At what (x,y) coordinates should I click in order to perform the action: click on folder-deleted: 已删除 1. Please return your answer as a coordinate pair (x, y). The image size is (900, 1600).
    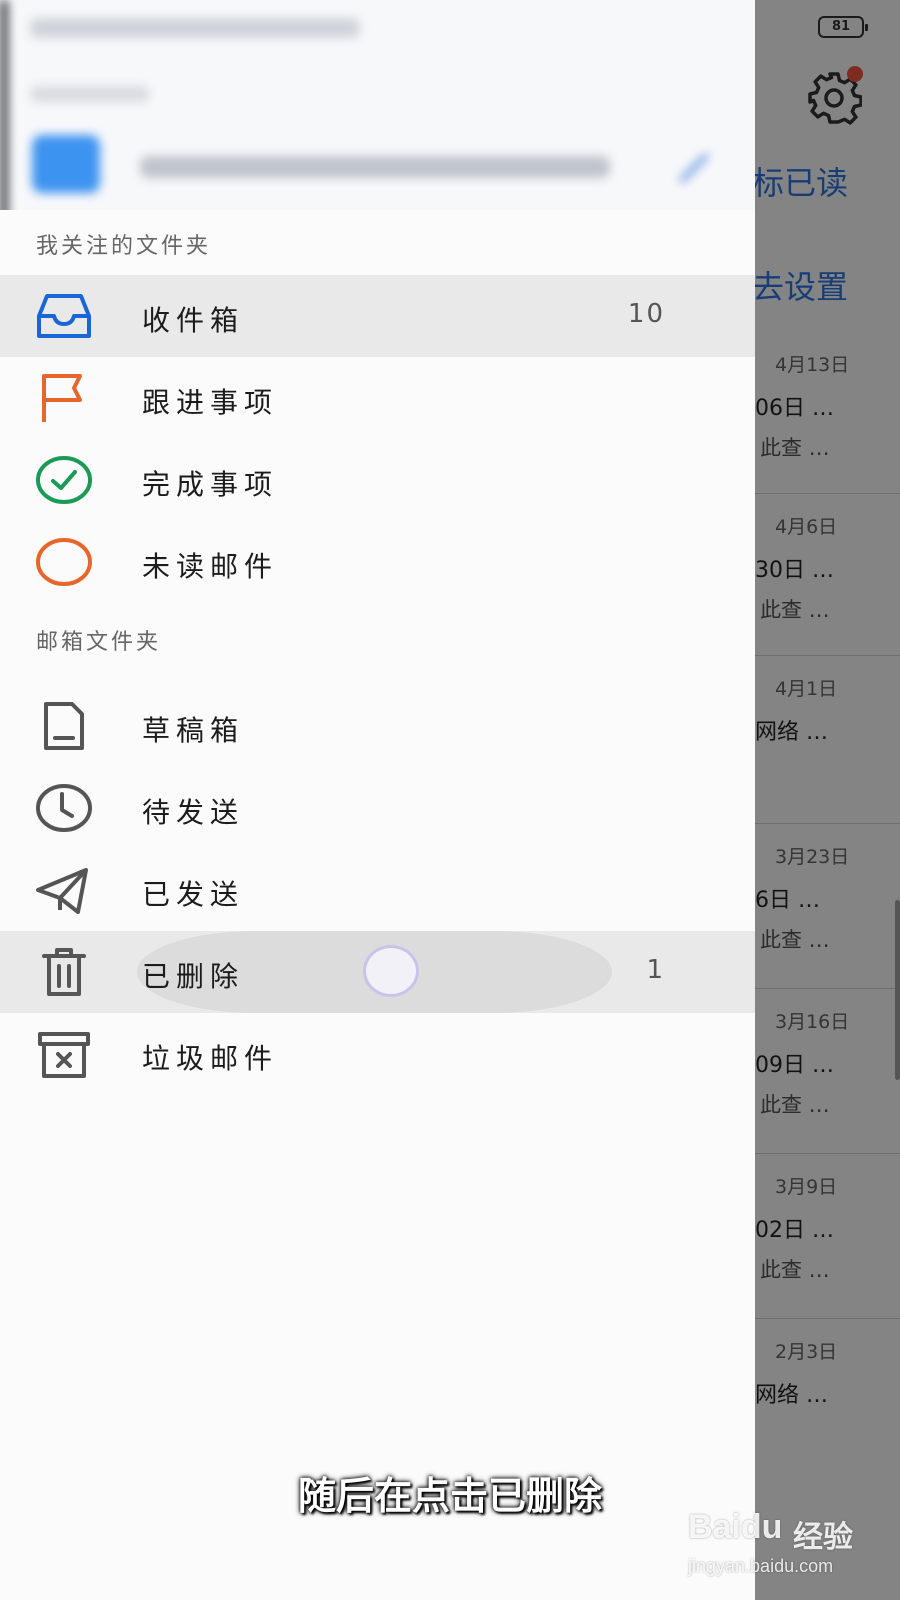
    Looking at the image, I should click on (377, 972).